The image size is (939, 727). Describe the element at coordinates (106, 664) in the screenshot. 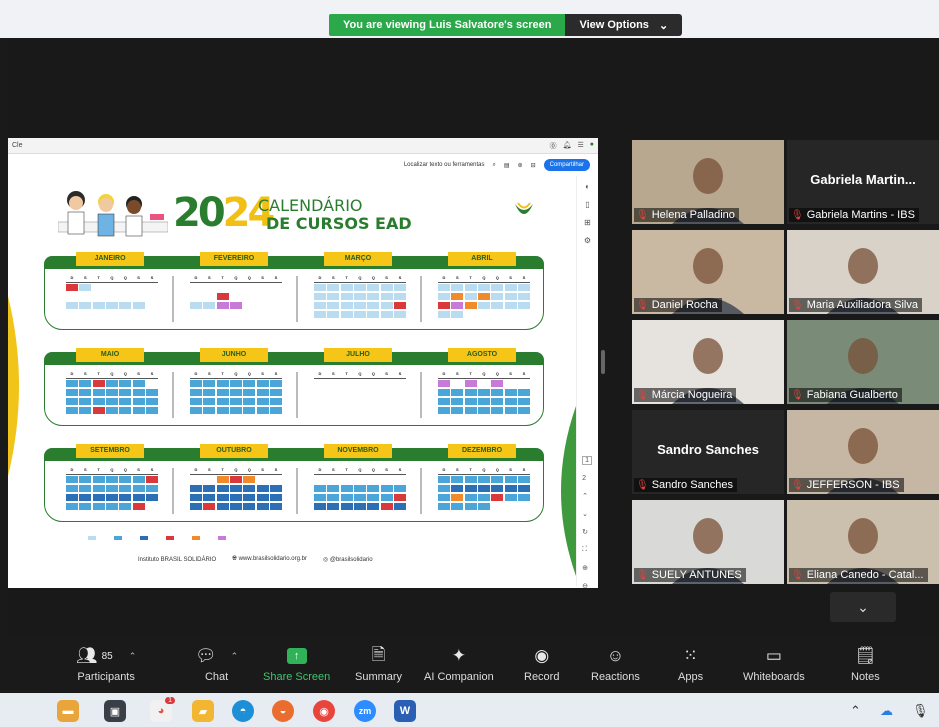

I see `participants-button: 👥︎ 85 ⌃ Participants` at that location.